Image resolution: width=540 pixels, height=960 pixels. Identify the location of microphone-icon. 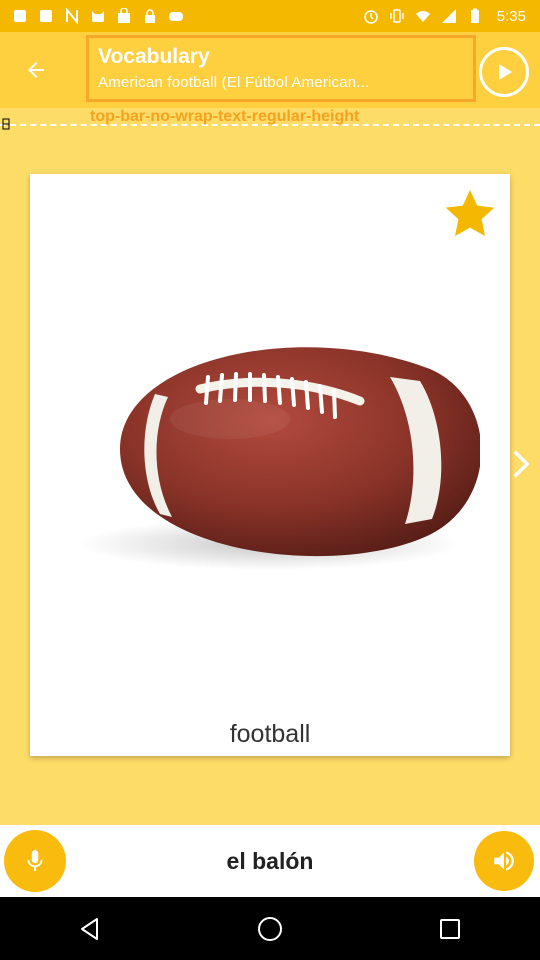
(35, 860).